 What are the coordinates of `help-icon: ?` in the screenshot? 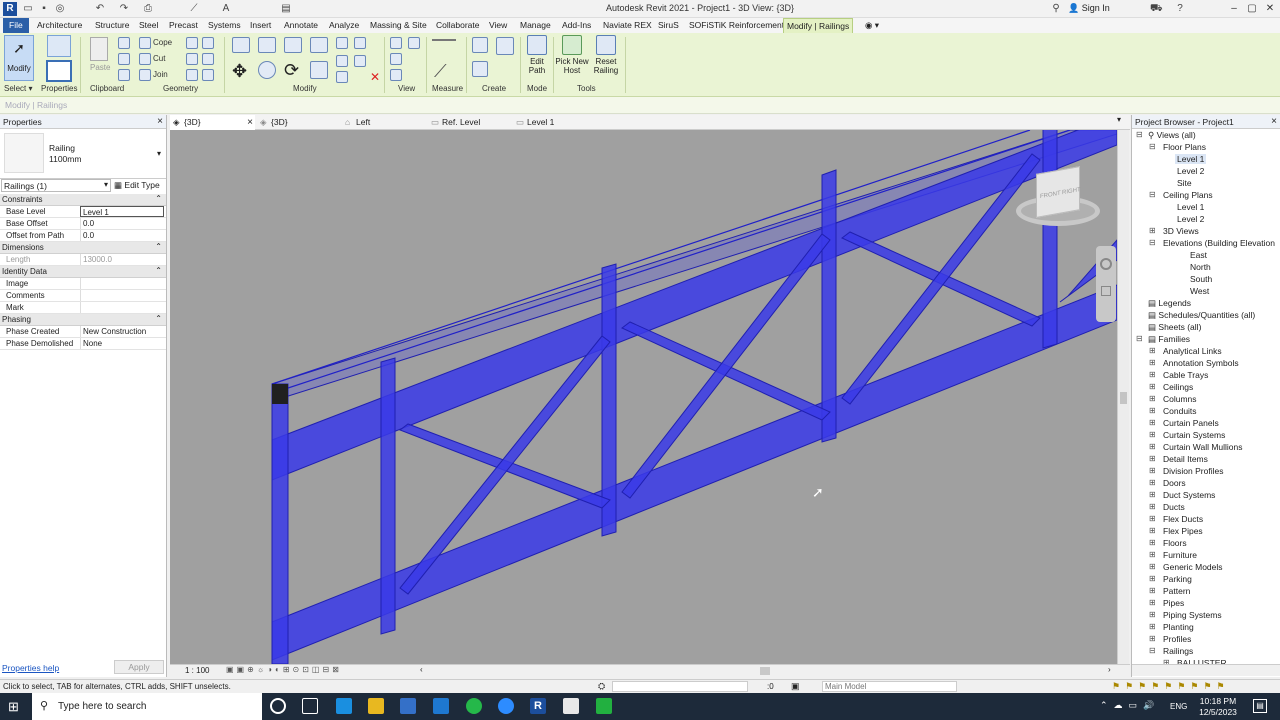 It's located at (1180, 9).